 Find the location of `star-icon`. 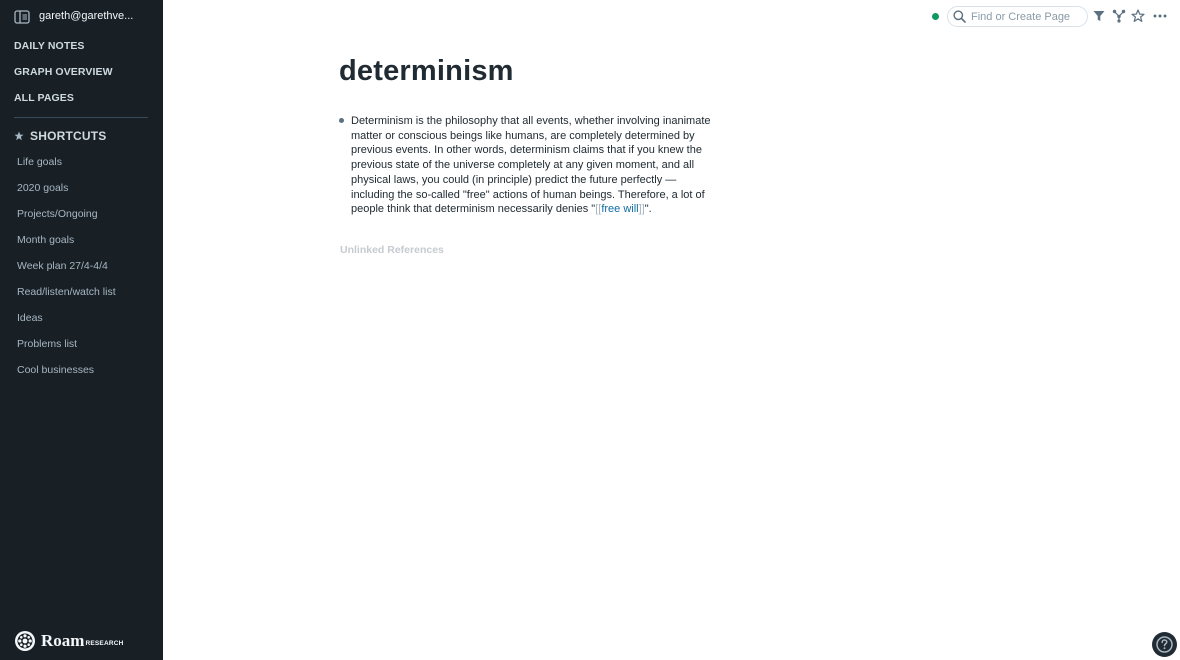

star-icon is located at coordinates (19, 136).